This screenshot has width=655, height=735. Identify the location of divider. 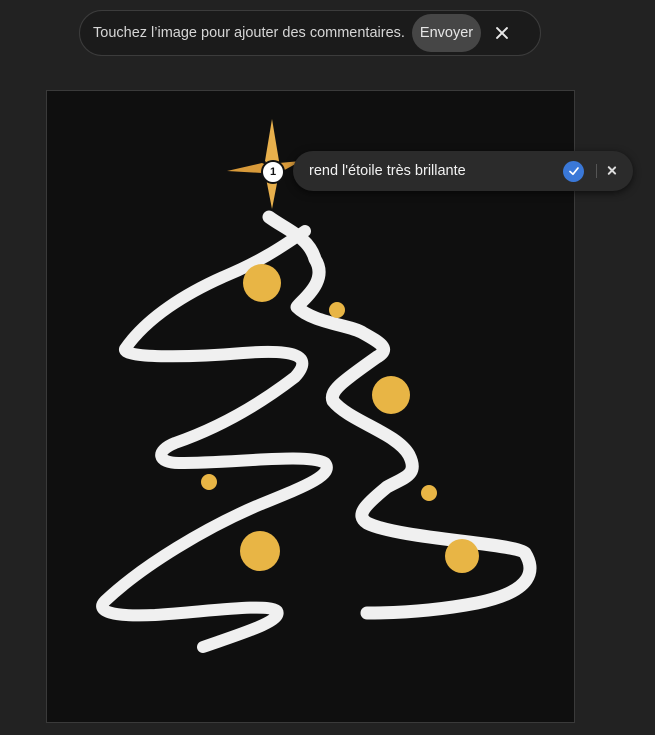
(596, 171).